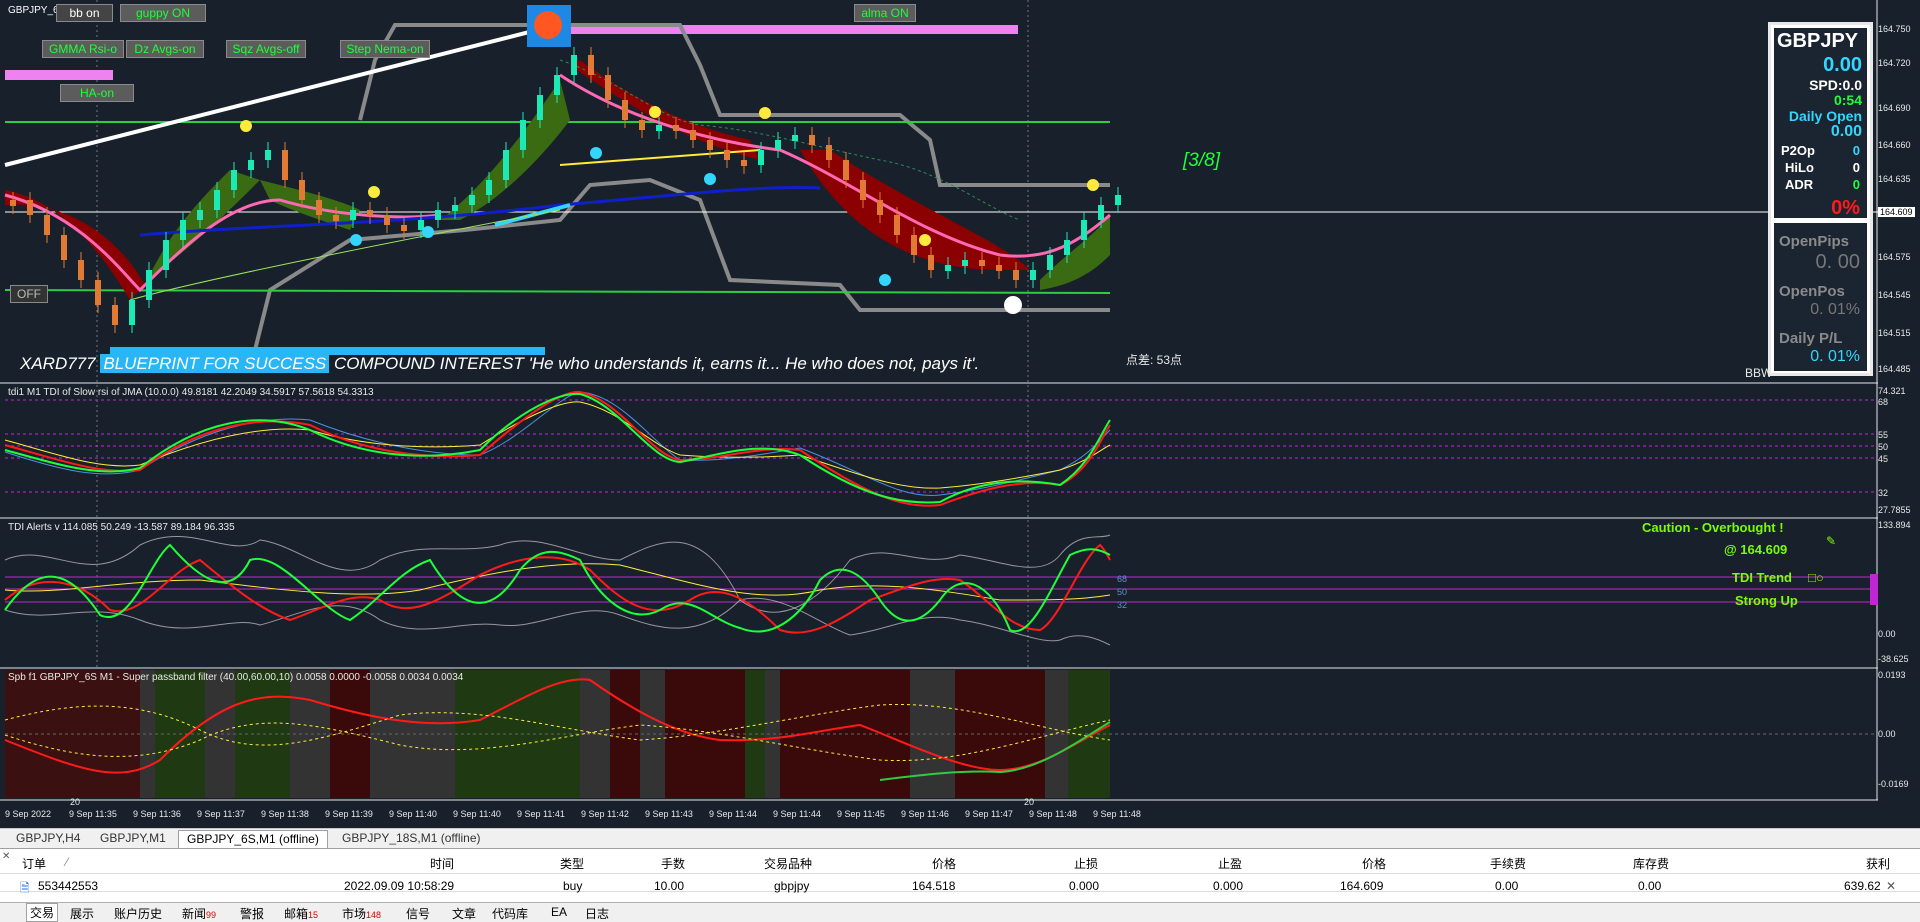  I want to click on row-profit: 639.62, so click(1862, 886).